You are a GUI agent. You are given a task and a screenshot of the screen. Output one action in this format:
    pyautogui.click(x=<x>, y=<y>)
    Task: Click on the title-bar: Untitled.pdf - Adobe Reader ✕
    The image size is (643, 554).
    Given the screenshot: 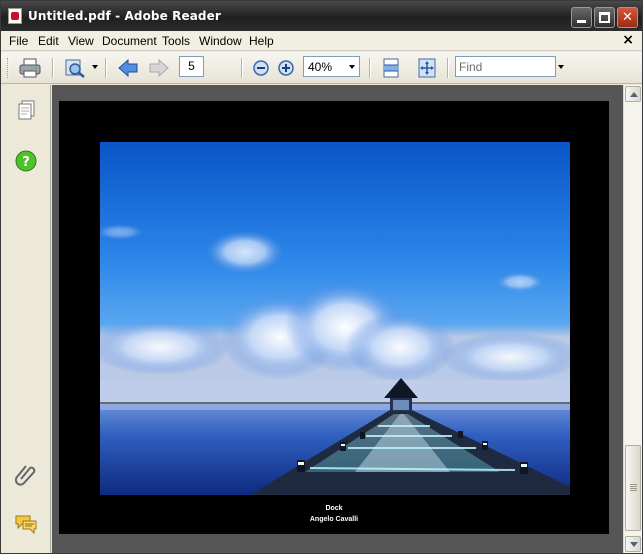 What is the action you would take?
    pyautogui.click(x=321, y=16)
    